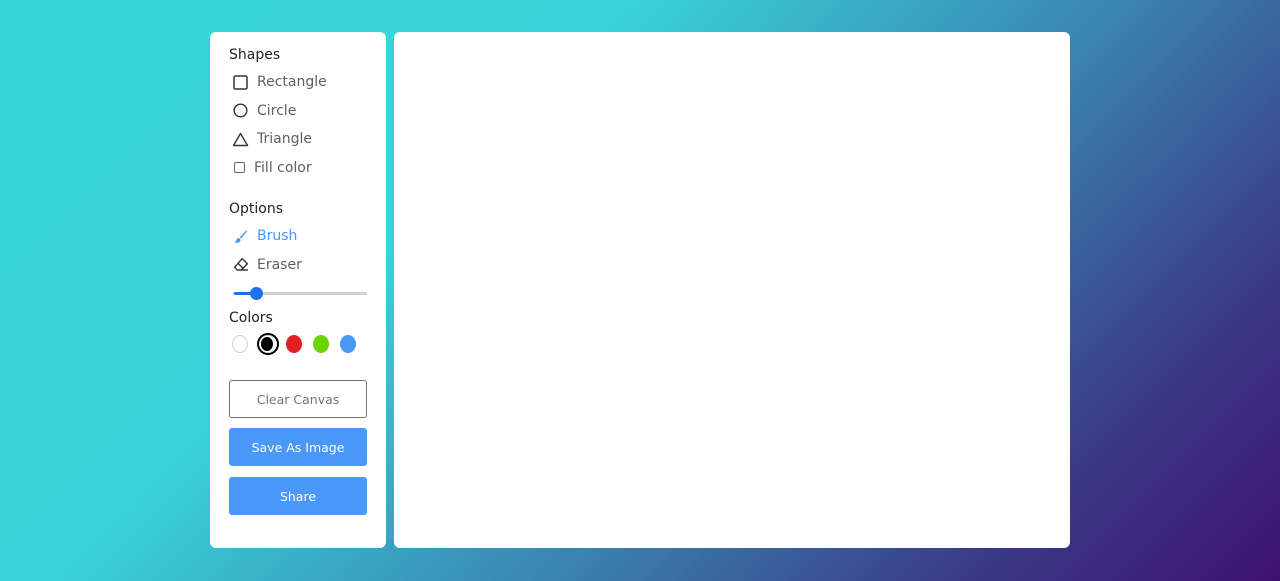 This screenshot has height=581, width=1280. I want to click on triangle-icon, so click(240, 139).